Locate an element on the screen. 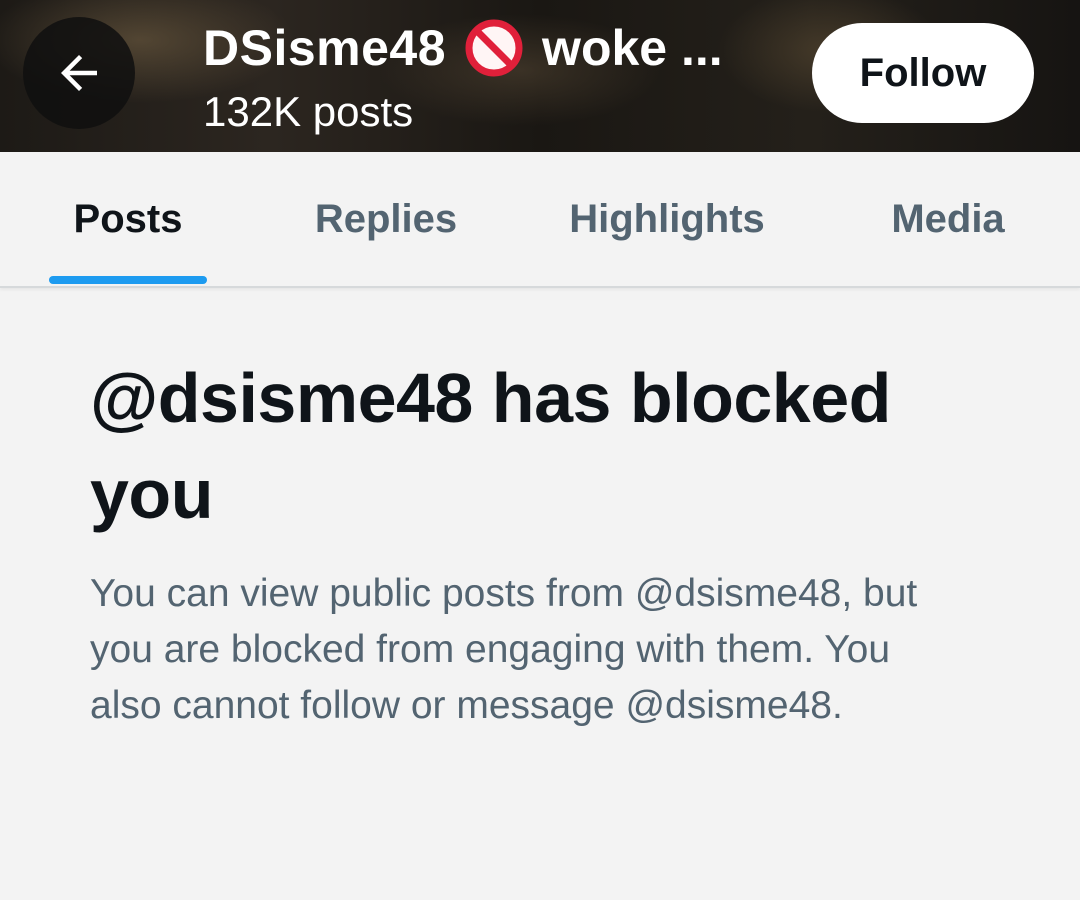 The image size is (1080, 900). post-count: 132K posts is located at coordinates (308, 111).